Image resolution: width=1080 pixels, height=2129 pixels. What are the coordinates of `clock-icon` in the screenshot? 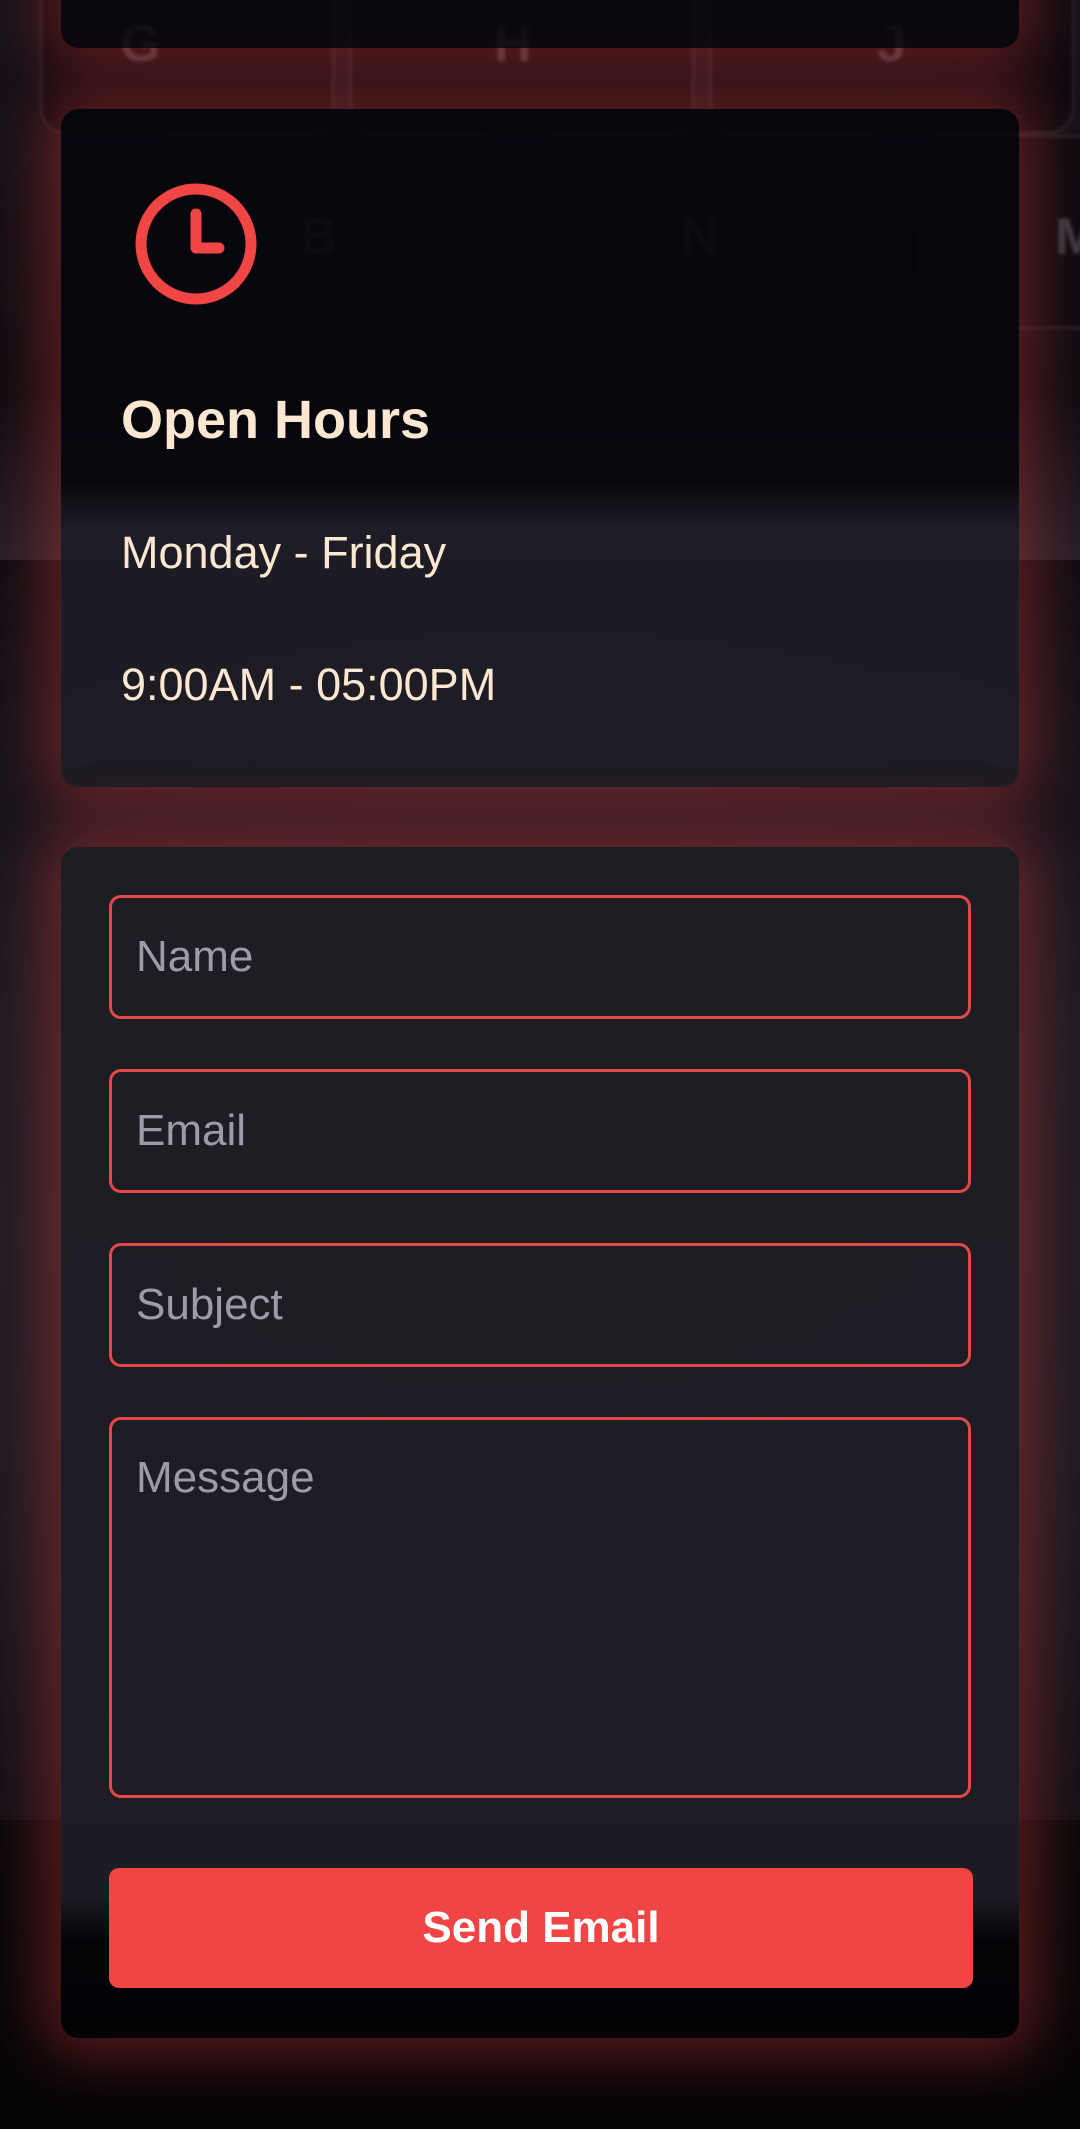 It's located at (196, 244).